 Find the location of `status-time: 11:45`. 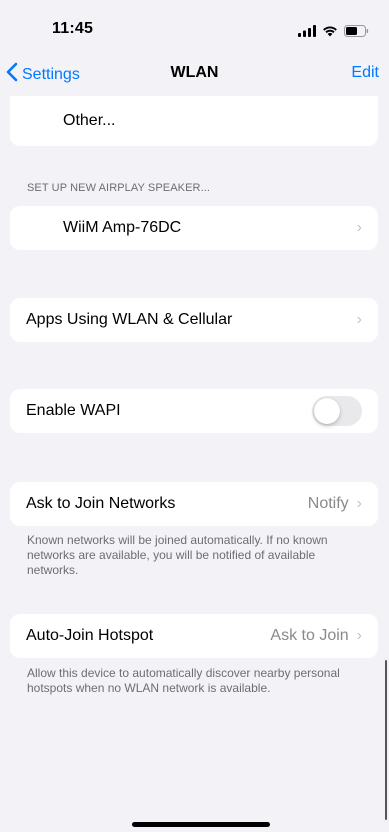

status-time: 11:45 is located at coordinates (73, 28).